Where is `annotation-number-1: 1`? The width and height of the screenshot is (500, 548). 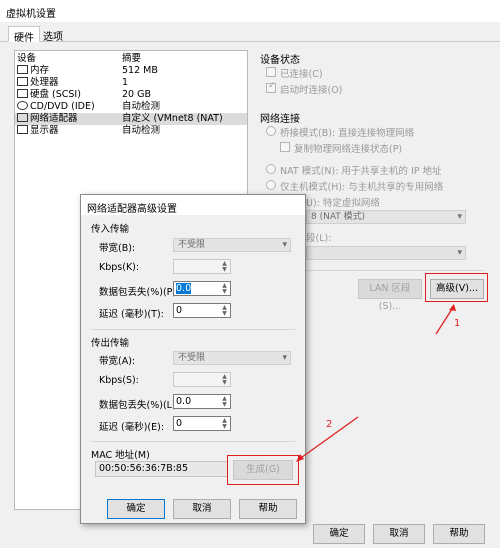 annotation-number-1: 1 is located at coordinates (457, 323).